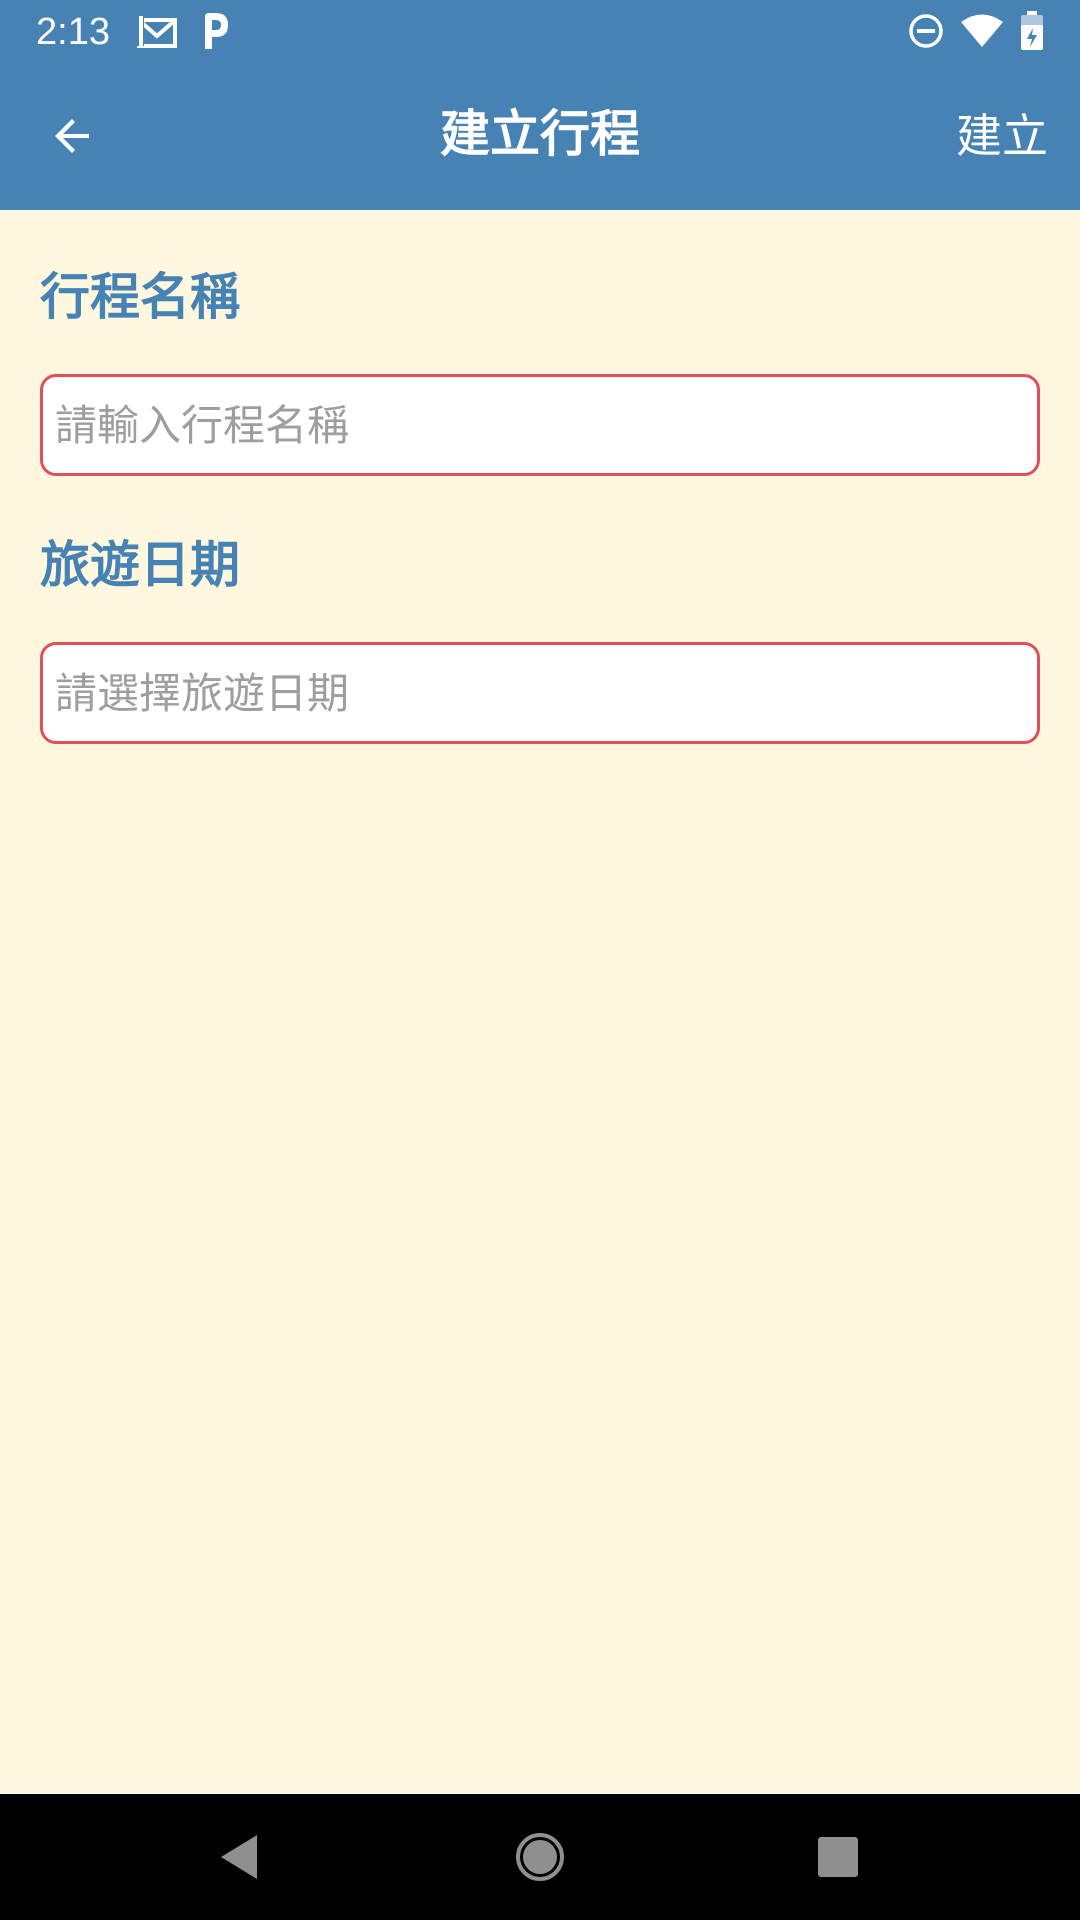 Image resolution: width=1080 pixels, height=1920 pixels. I want to click on recents-square-icon, so click(838, 1859).